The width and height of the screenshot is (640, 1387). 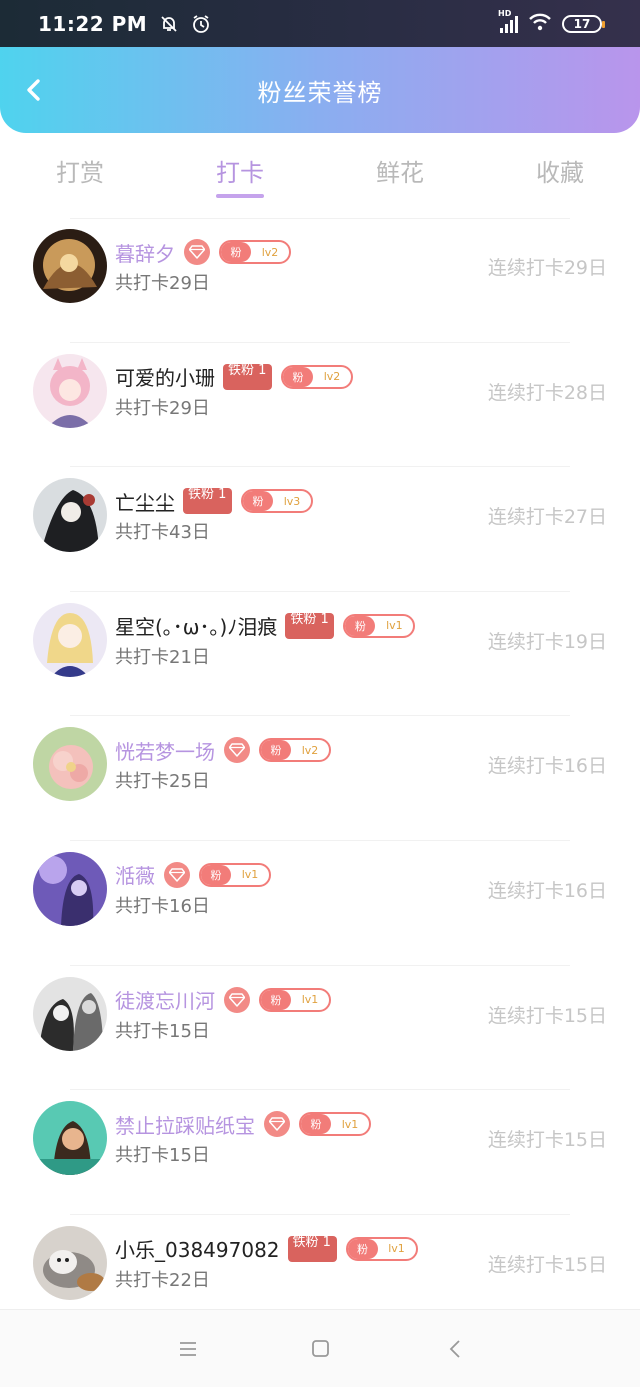 I want to click on streak-checkins: 连续打卡15日, so click(x=547, y=1015).